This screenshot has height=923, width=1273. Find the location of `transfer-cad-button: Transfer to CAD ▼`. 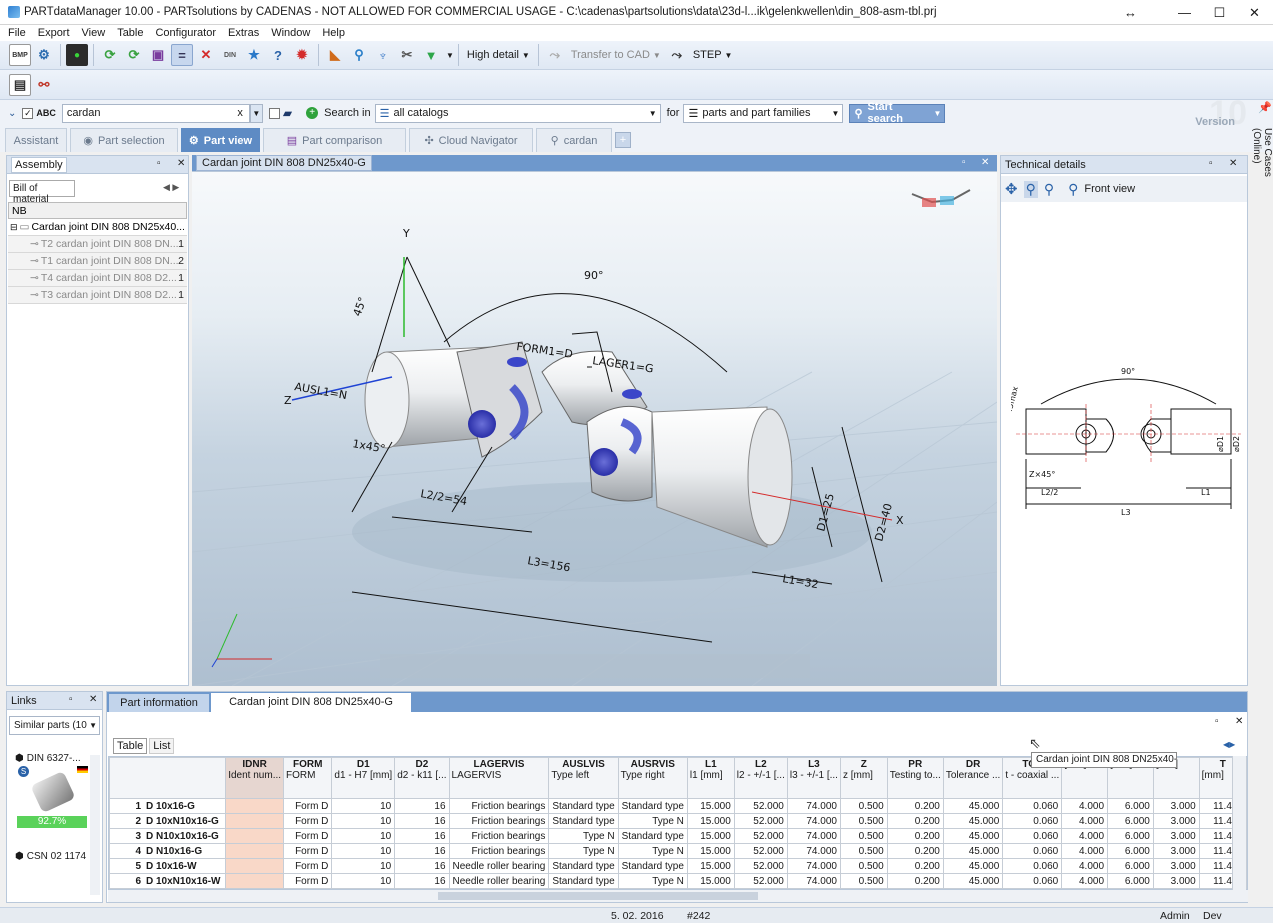

transfer-cad-button: Transfer to CAD ▼ is located at coordinates (616, 55).